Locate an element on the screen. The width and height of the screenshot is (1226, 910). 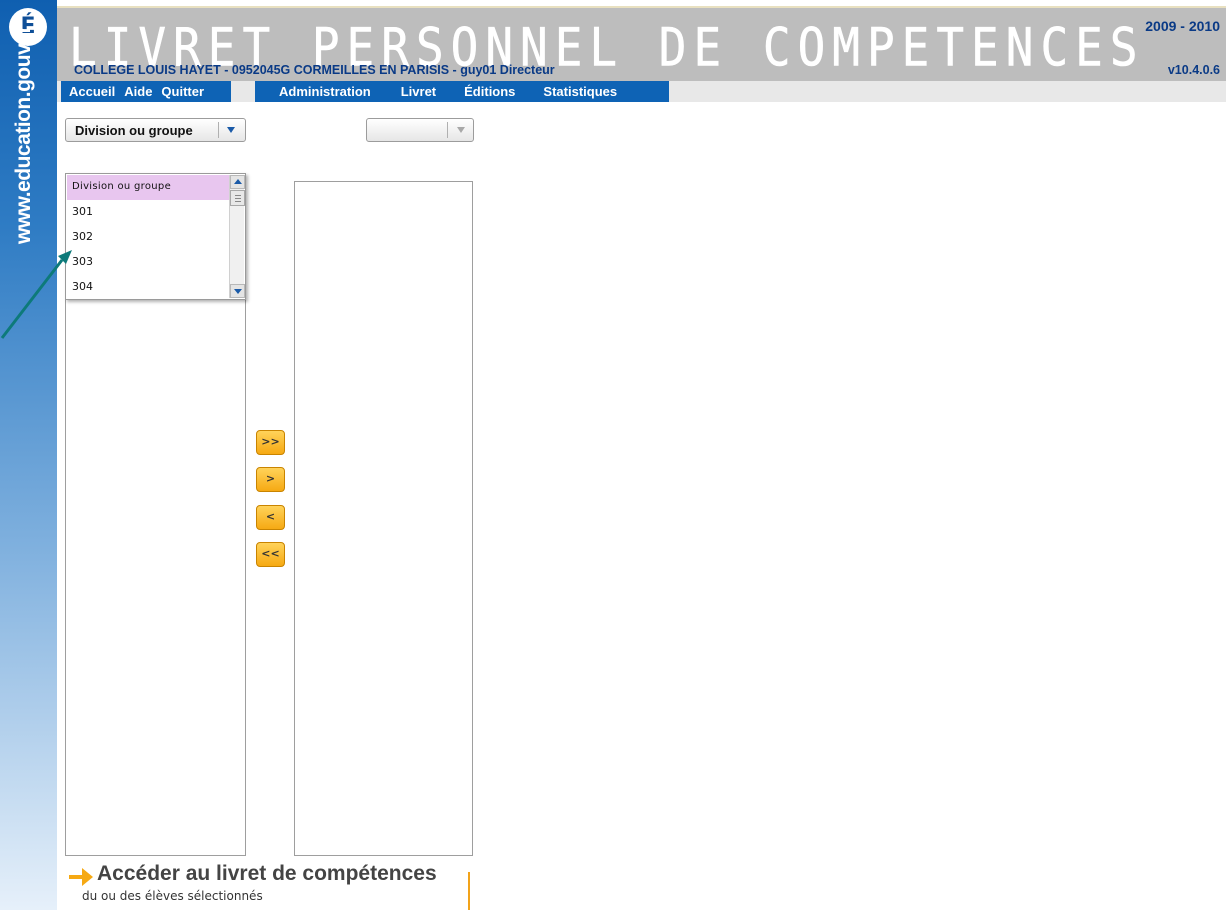
menu-item-statistiques: Statistiques is located at coordinates (580, 91).